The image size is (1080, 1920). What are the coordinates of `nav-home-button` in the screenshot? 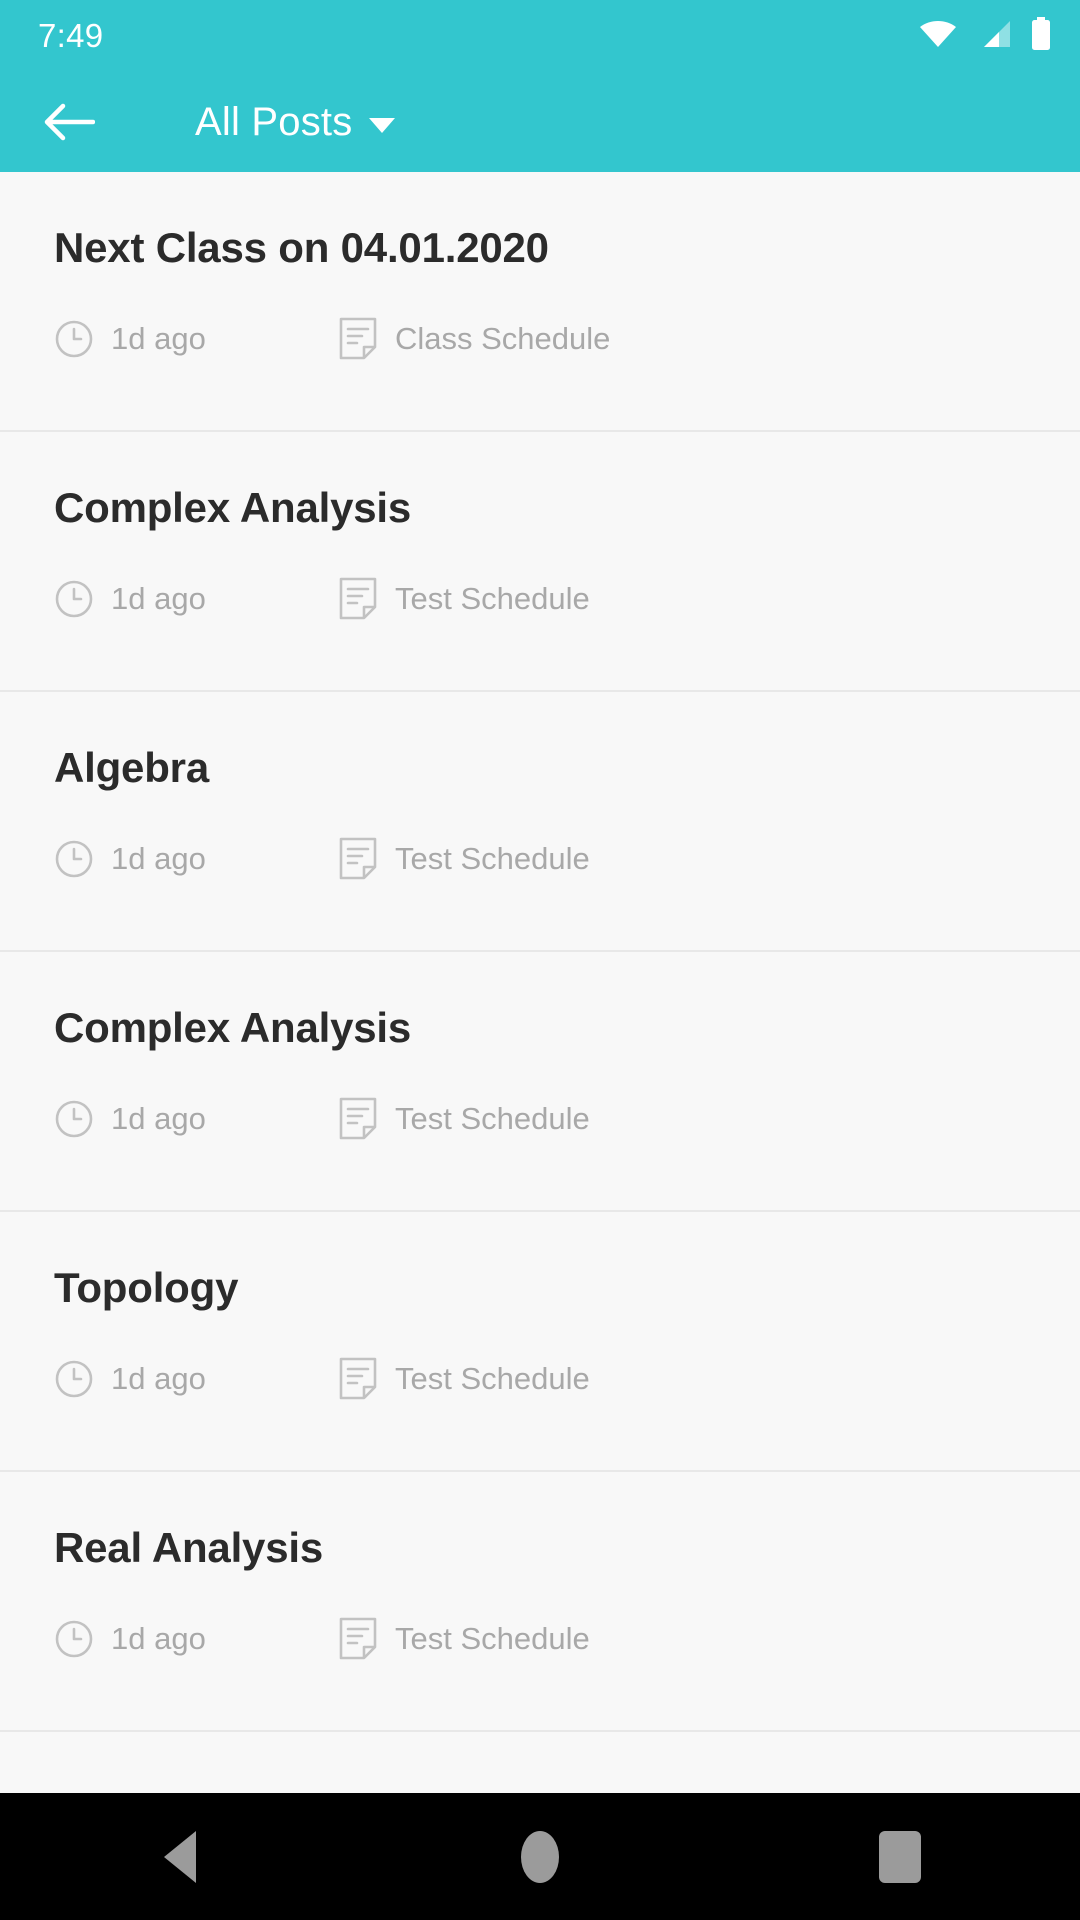 It's located at (540, 1856).